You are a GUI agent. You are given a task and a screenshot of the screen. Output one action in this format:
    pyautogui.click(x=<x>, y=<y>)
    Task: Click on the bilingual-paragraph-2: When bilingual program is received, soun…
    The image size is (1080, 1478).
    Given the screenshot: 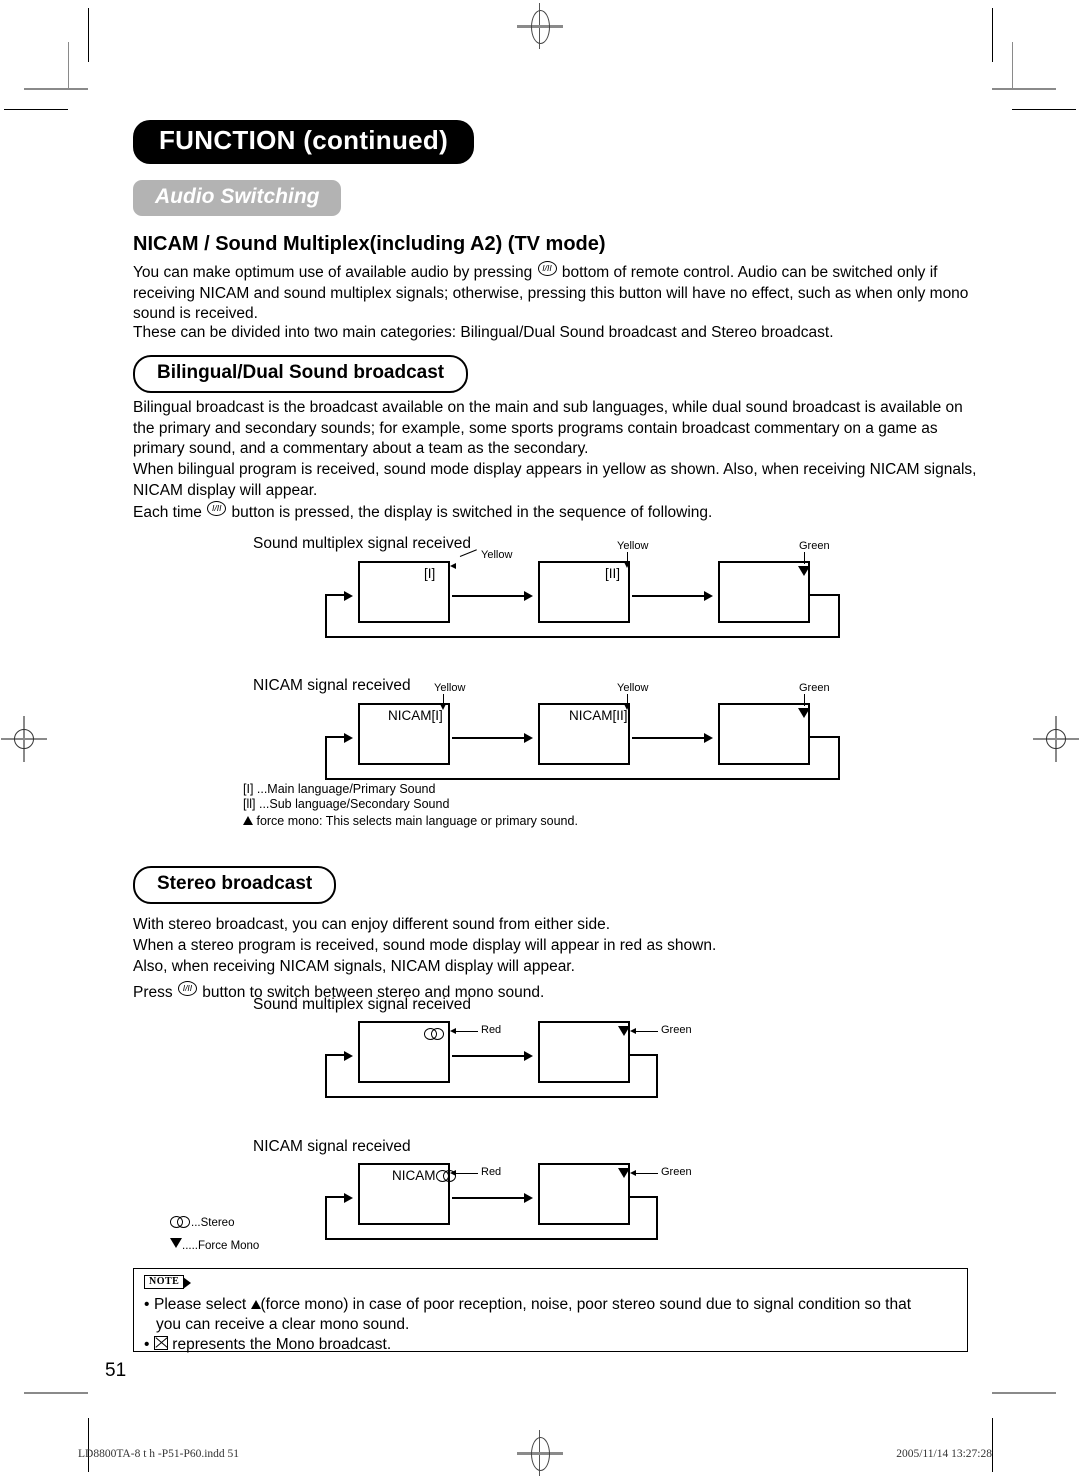 What is the action you would take?
    pyautogui.click(x=555, y=480)
    